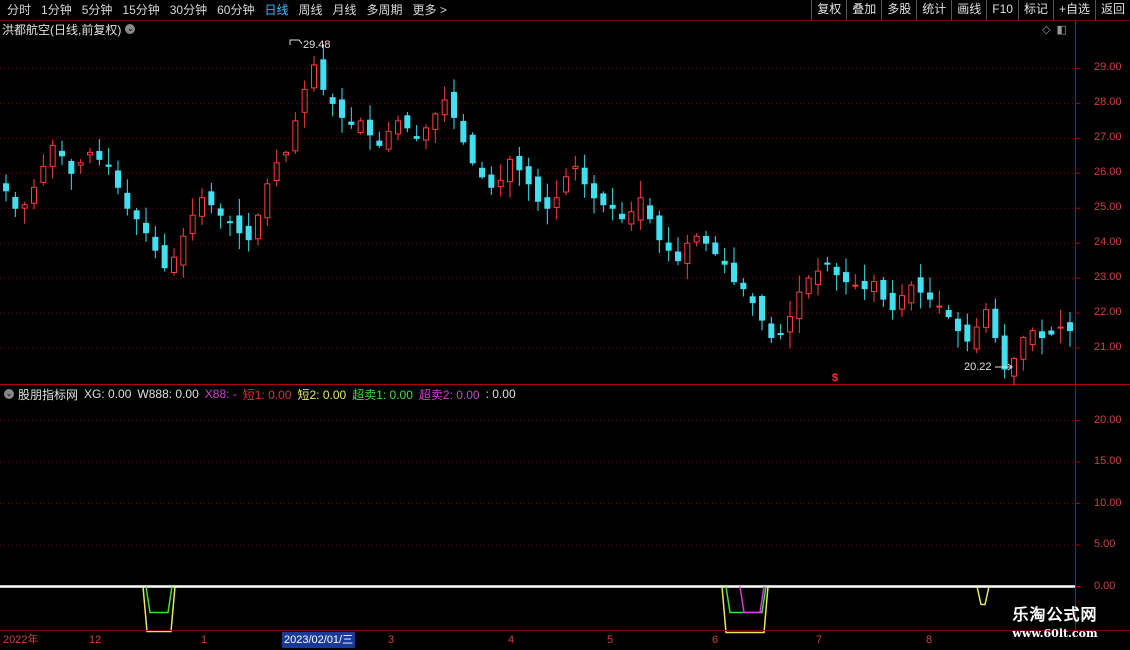 The height and width of the screenshot is (650, 1130). What do you see at coordinates (565, 639) in the screenshot?
I see `date-axis: 2022年 12 1 2023/02/01/三 3 4 5 6 7 8` at bounding box center [565, 639].